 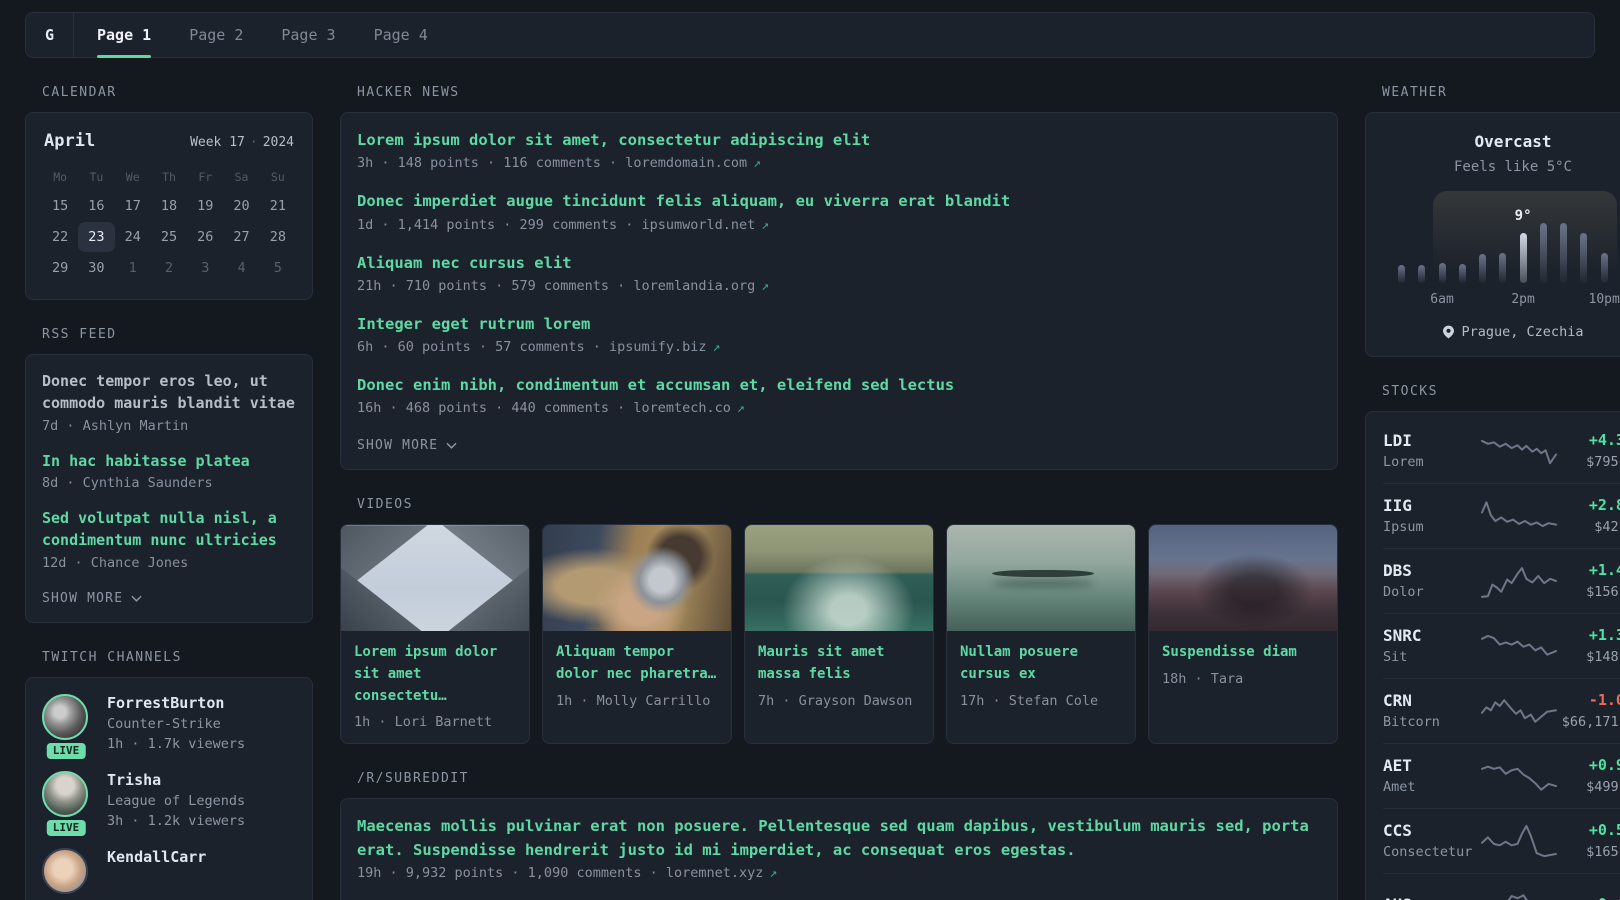 What do you see at coordinates (1432, 775) in the screenshot?
I see `stock-identity: AET Amet` at bounding box center [1432, 775].